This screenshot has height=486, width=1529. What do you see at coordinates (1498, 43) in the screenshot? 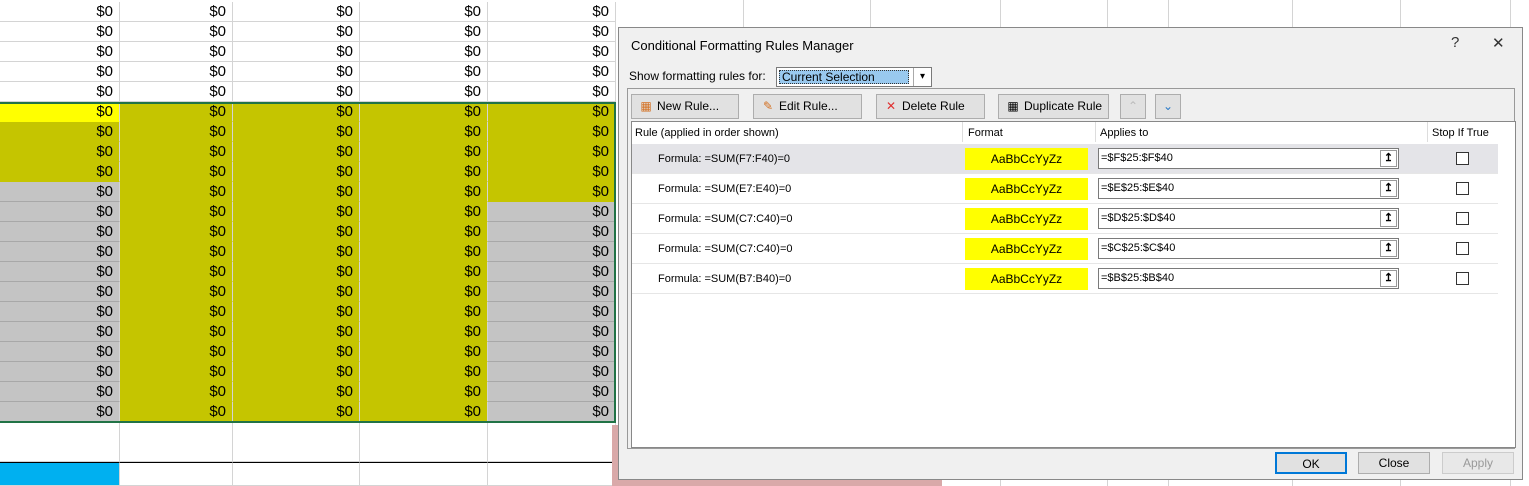
I see `close-icon: ✕` at bounding box center [1498, 43].